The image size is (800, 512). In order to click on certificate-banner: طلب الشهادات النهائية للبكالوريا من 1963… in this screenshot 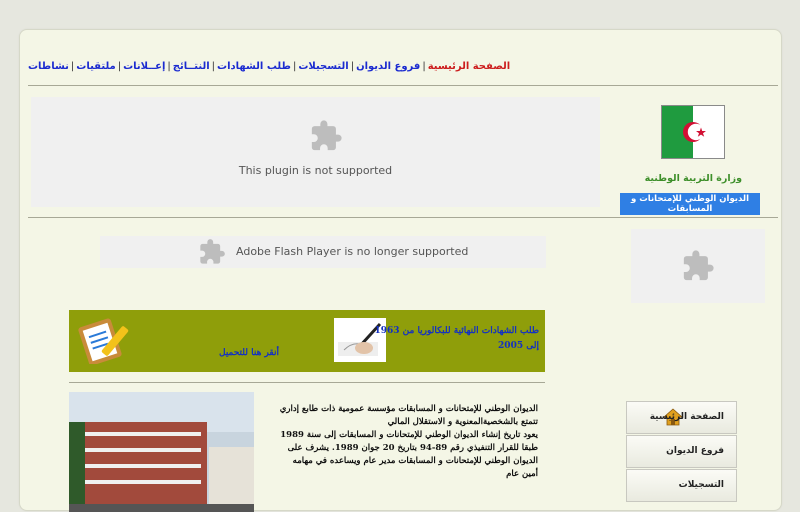, I will do `click(307, 341)`.